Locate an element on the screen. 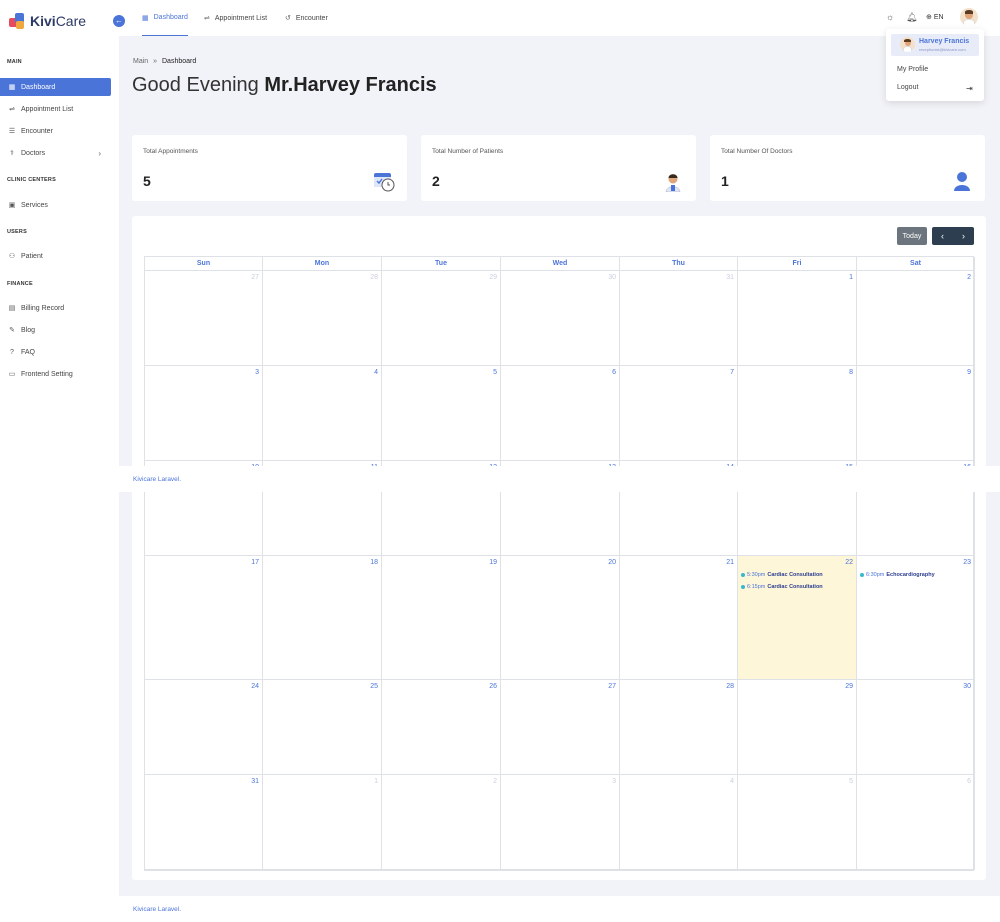 The image size is (1000, 922). logout-menu-item: Logout is located at coordinates (907, 87).